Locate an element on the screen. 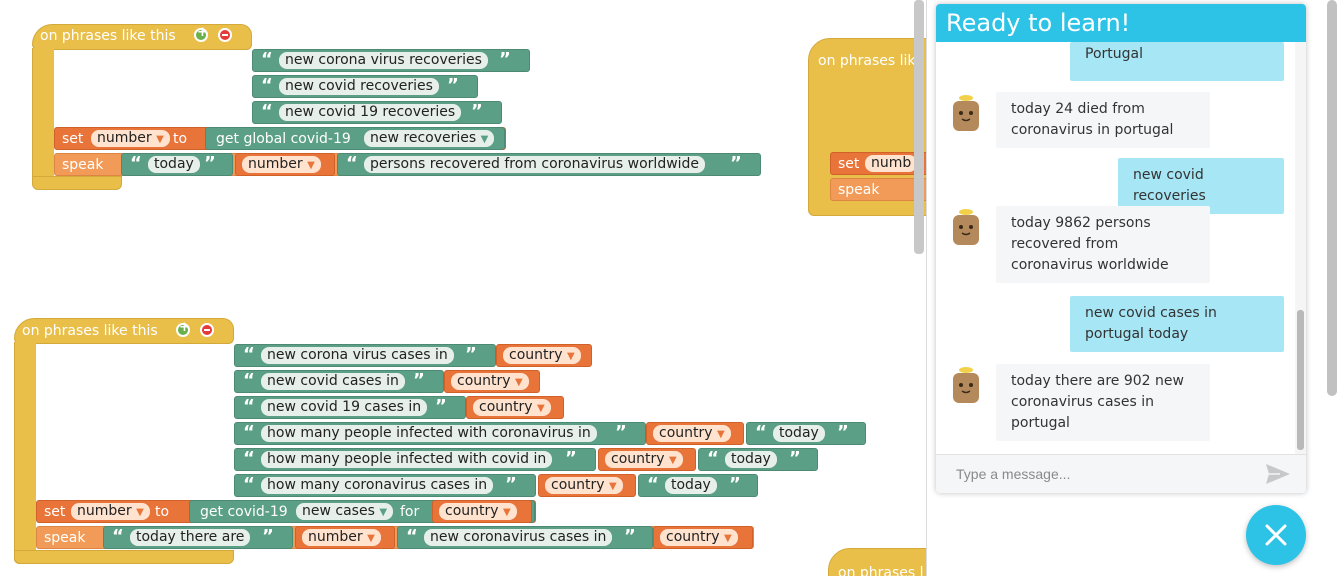  text-block: “ new covid cases in ” is located at coordinates (339, 381).